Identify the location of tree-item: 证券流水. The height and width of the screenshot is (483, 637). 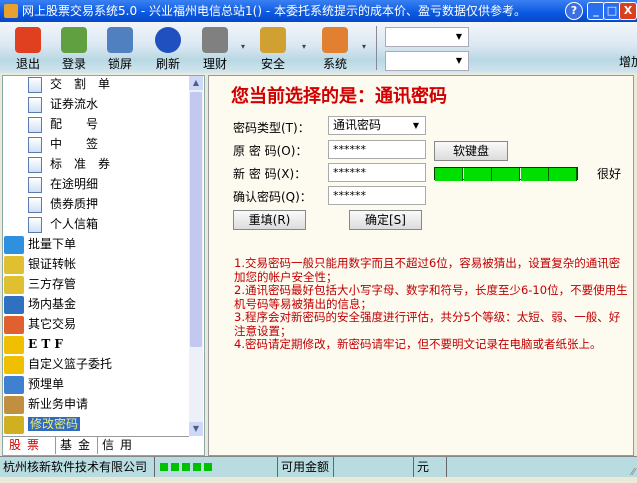
(63, 104).